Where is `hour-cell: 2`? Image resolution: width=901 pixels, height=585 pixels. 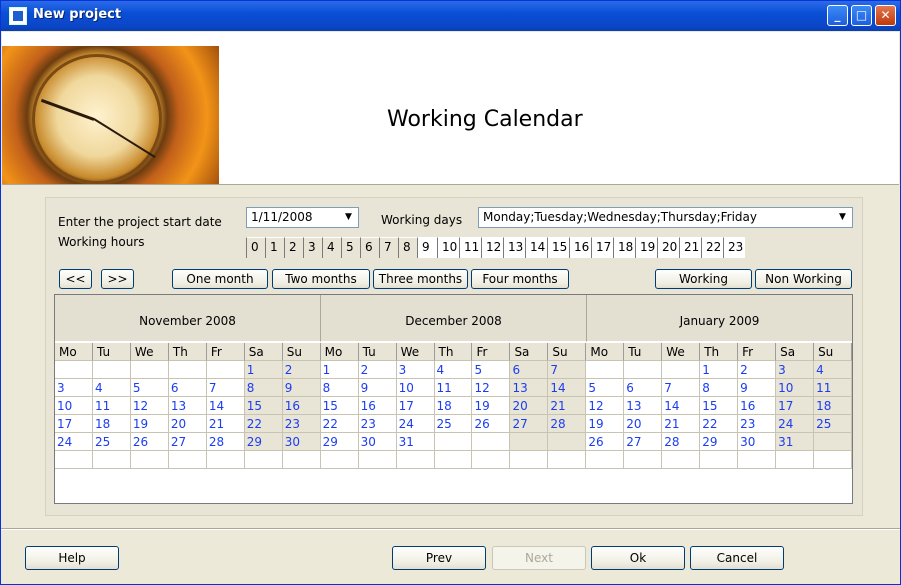
hour-cell: 2 is located at coordinates (293, 247).